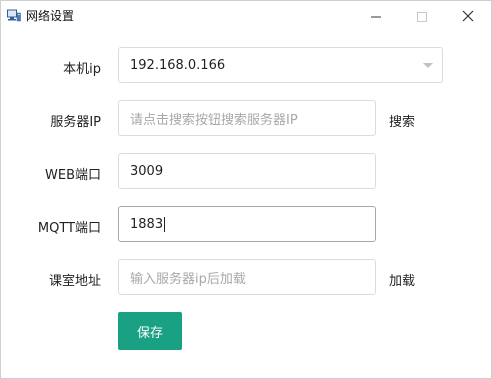  What do you see at coordinates (147, 171) in the screenshot?
I see `web-port-value: 3009` at bounding box center [147, 171].